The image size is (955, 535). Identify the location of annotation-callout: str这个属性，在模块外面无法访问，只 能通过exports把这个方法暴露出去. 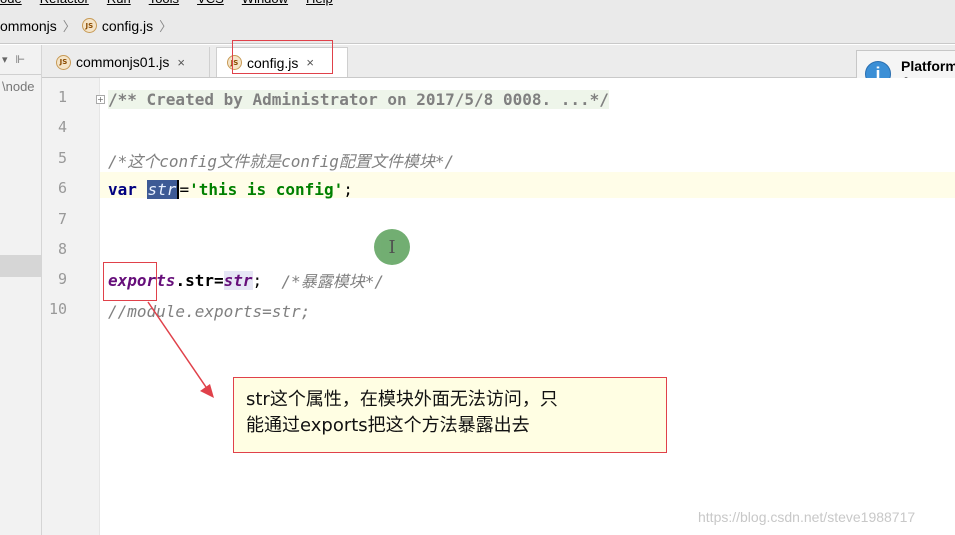
(450, 415).